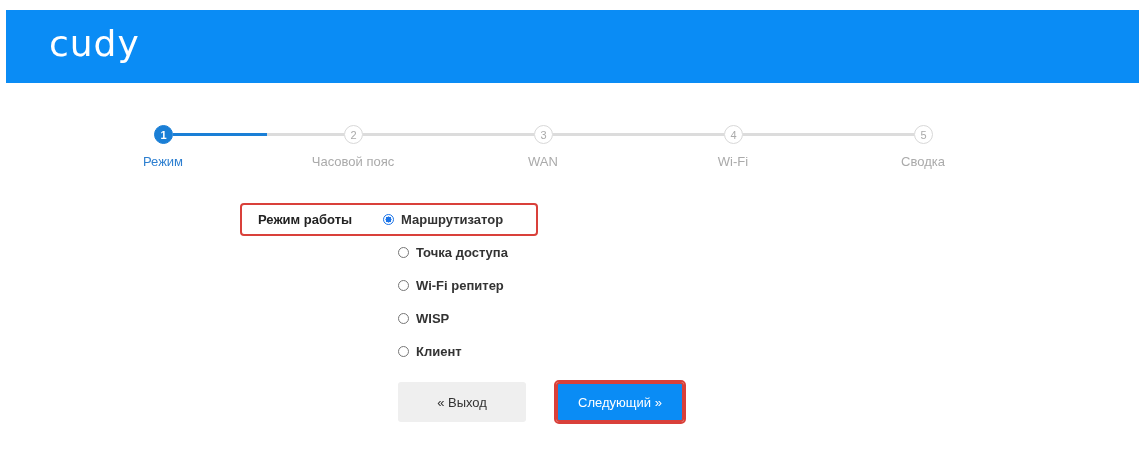  I want to click on step-number: 3, so click(543, 134).